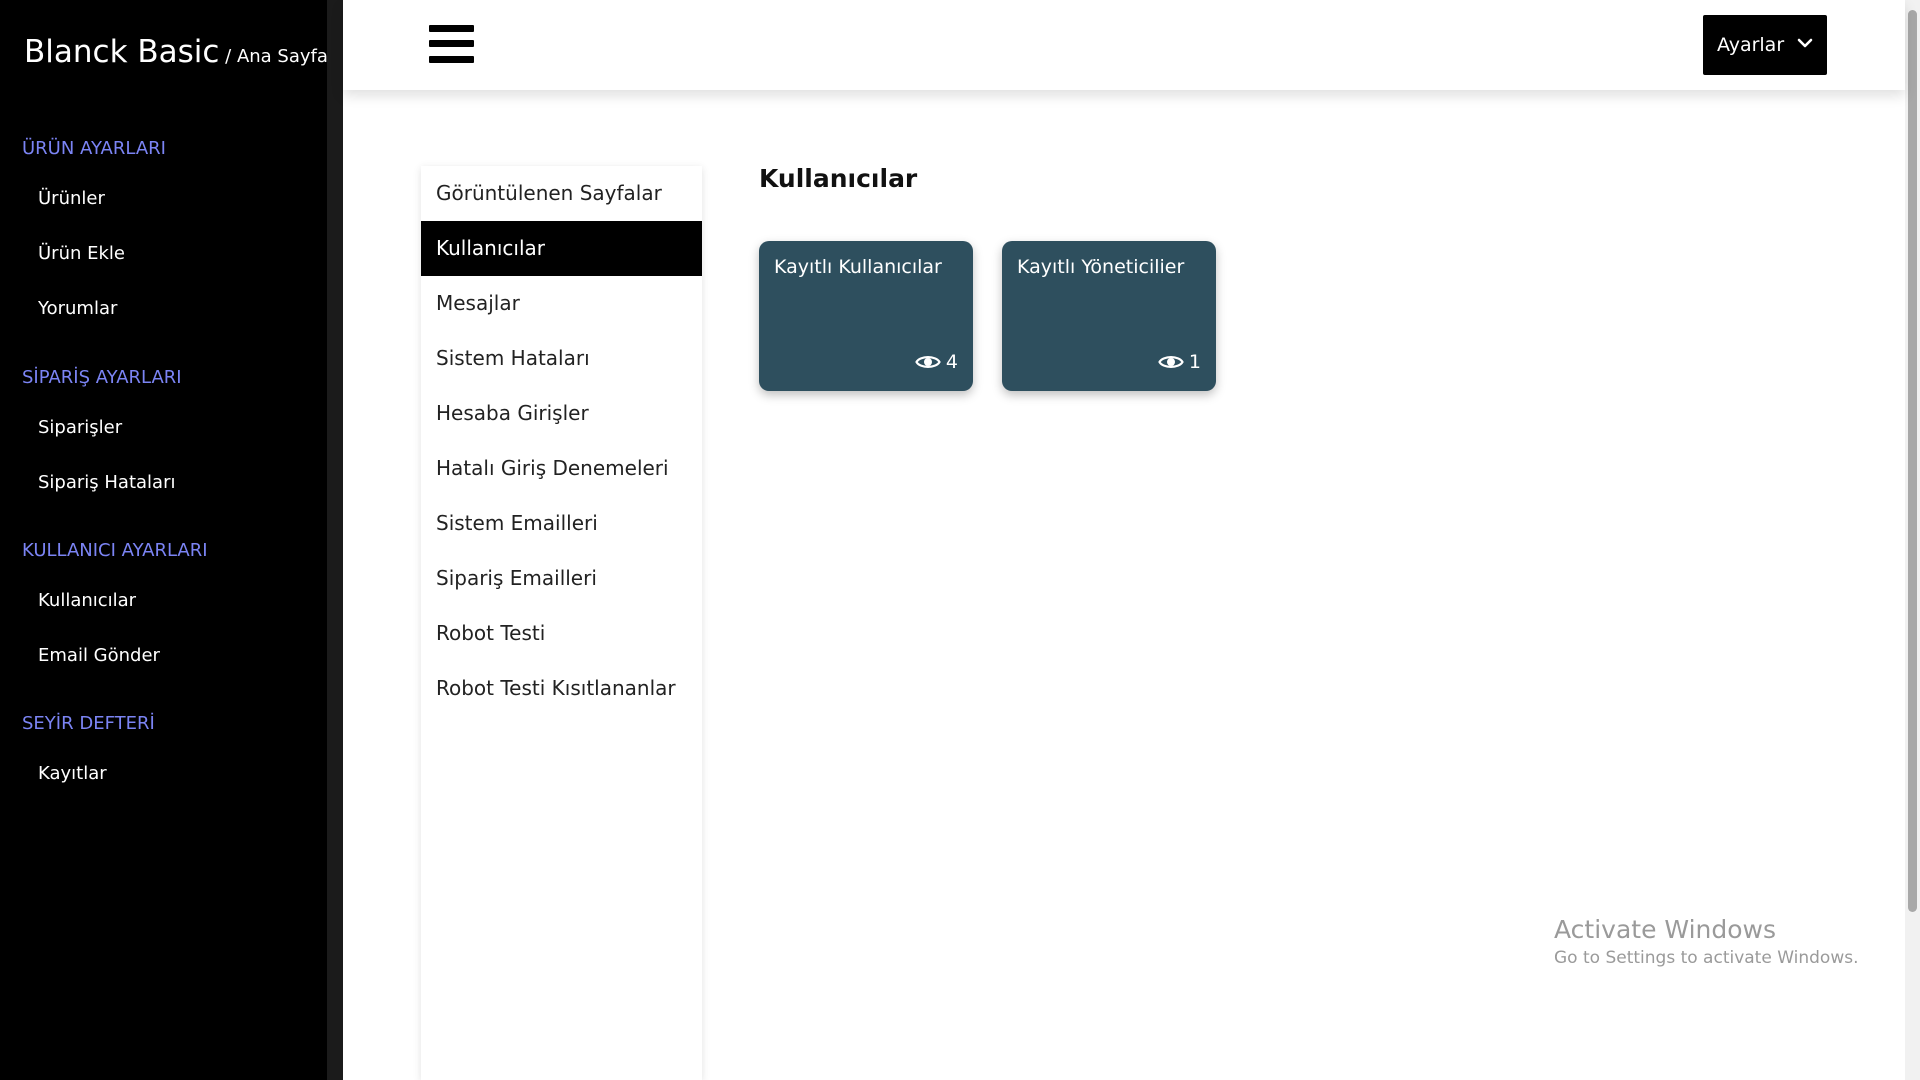 The height and width of the screenshot is (1080, 1920). I want to click on sidebar-item-email-gonder: Email Gönder, so click(99, 655).